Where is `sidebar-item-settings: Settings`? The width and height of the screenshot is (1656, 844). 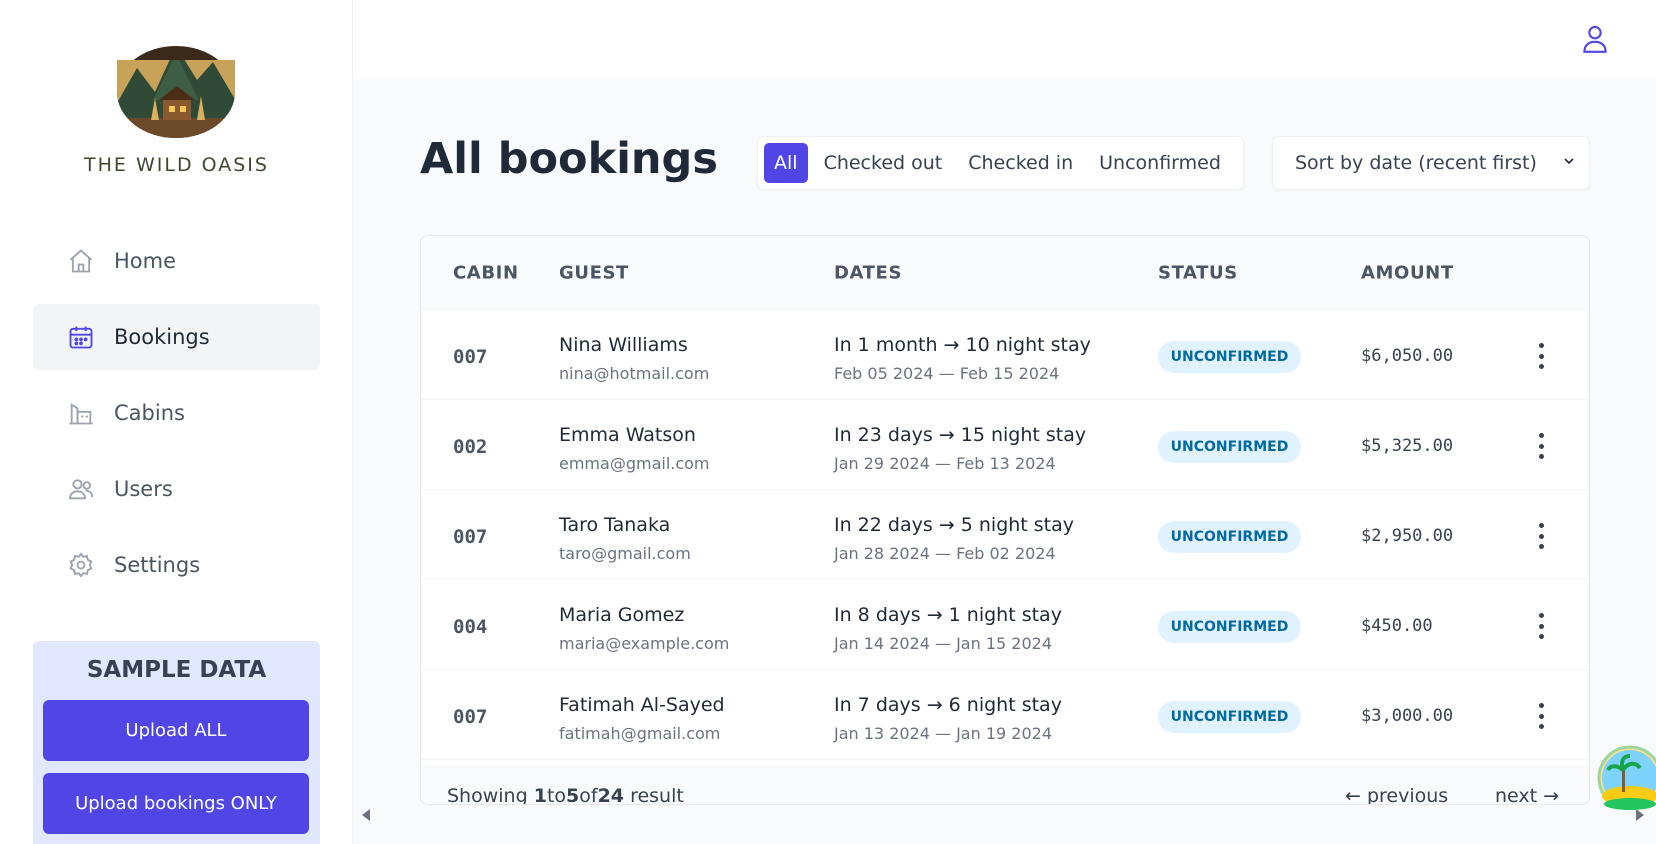
sidebar-item-settings: Settings is located at coordinates (176, 565).